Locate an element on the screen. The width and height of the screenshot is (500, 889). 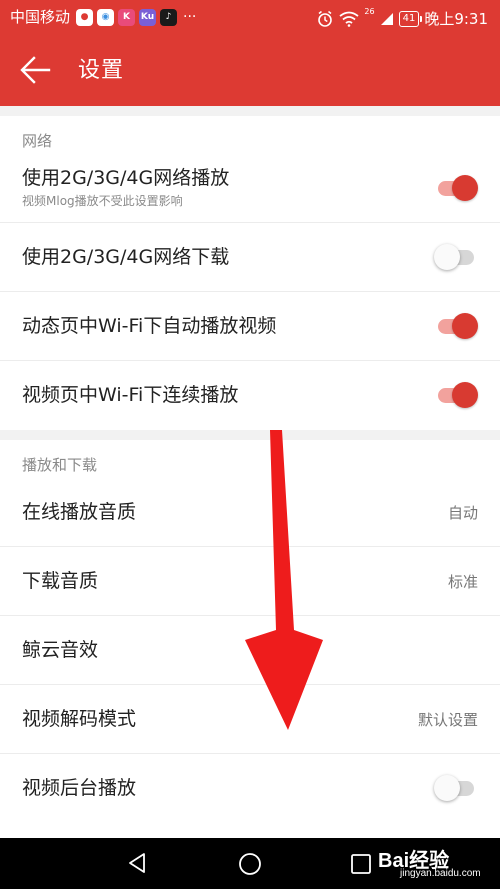
continuous-play-toggle is located at coordinates (458, 395).